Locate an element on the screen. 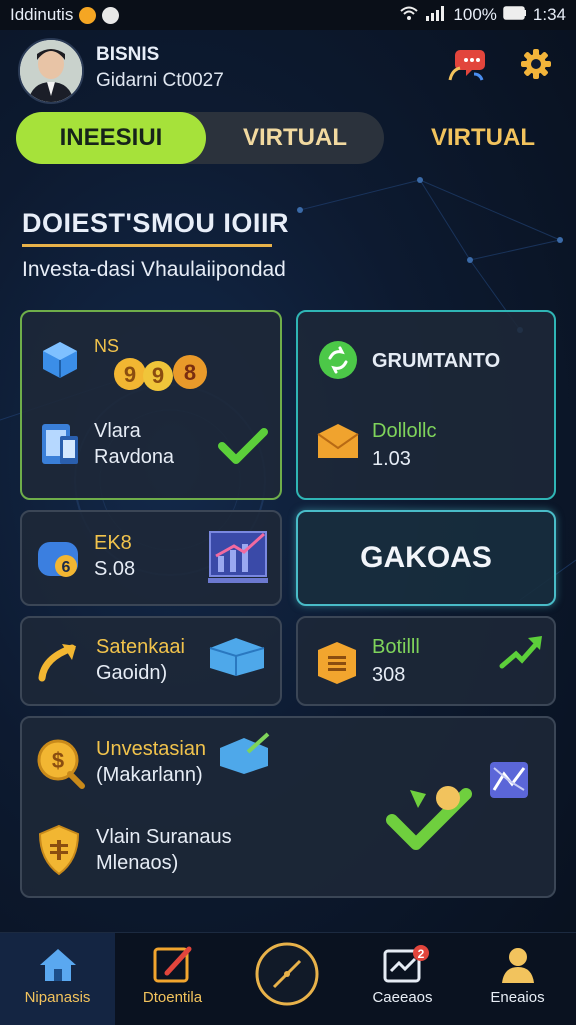  nav-caeeaos: 2 Caeeaos is located at coordinates (402, 979).